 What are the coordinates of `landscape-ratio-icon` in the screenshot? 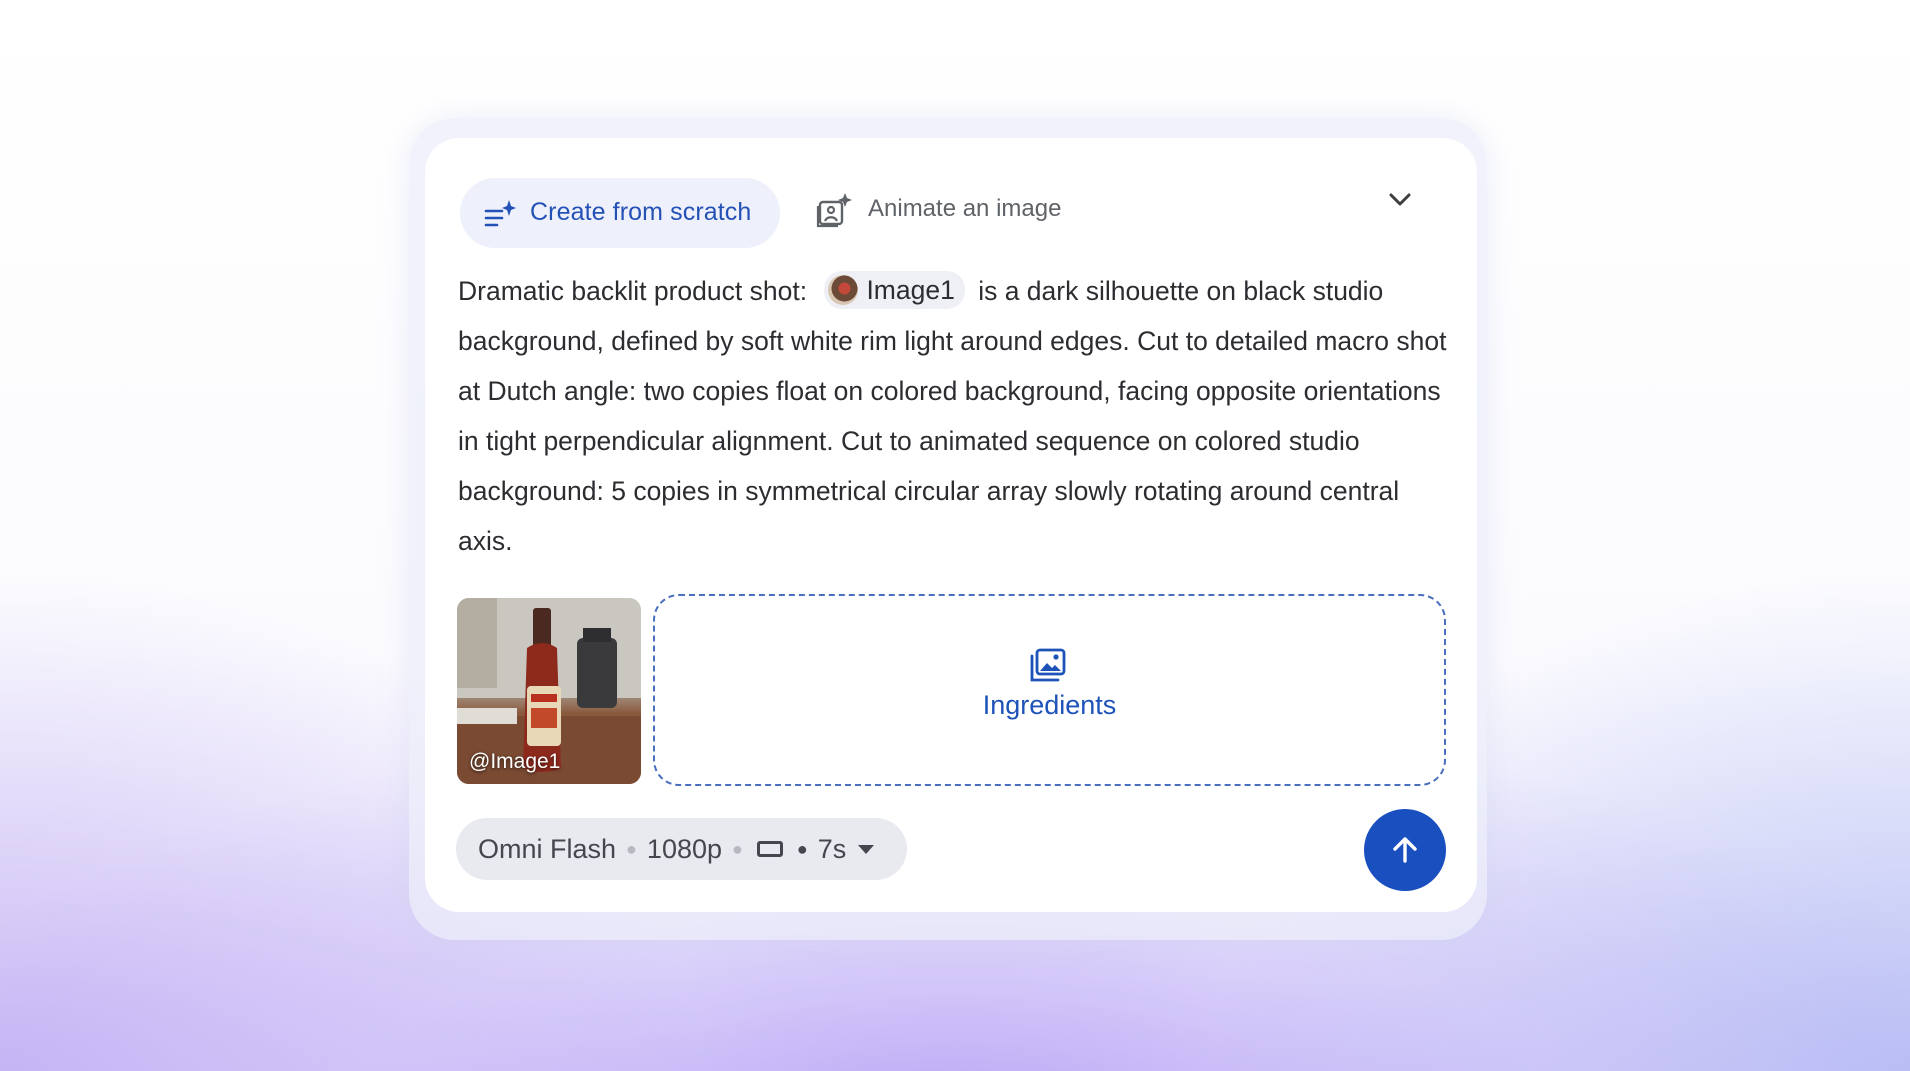 It's located at (769, 849).